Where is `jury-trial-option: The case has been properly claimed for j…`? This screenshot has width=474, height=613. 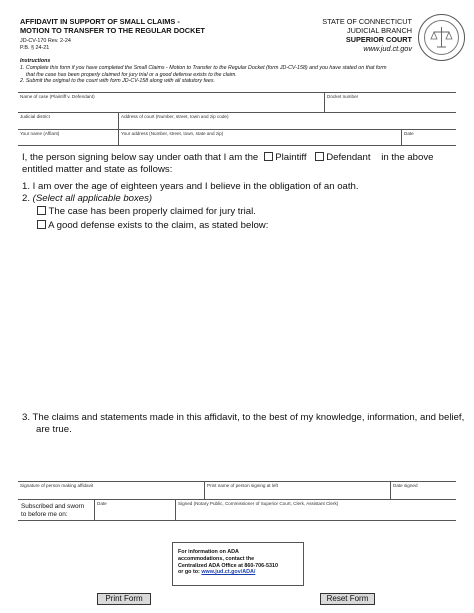 jury-trial-option: The case has been properly claimed for j… is located at coordinates (146, 212).